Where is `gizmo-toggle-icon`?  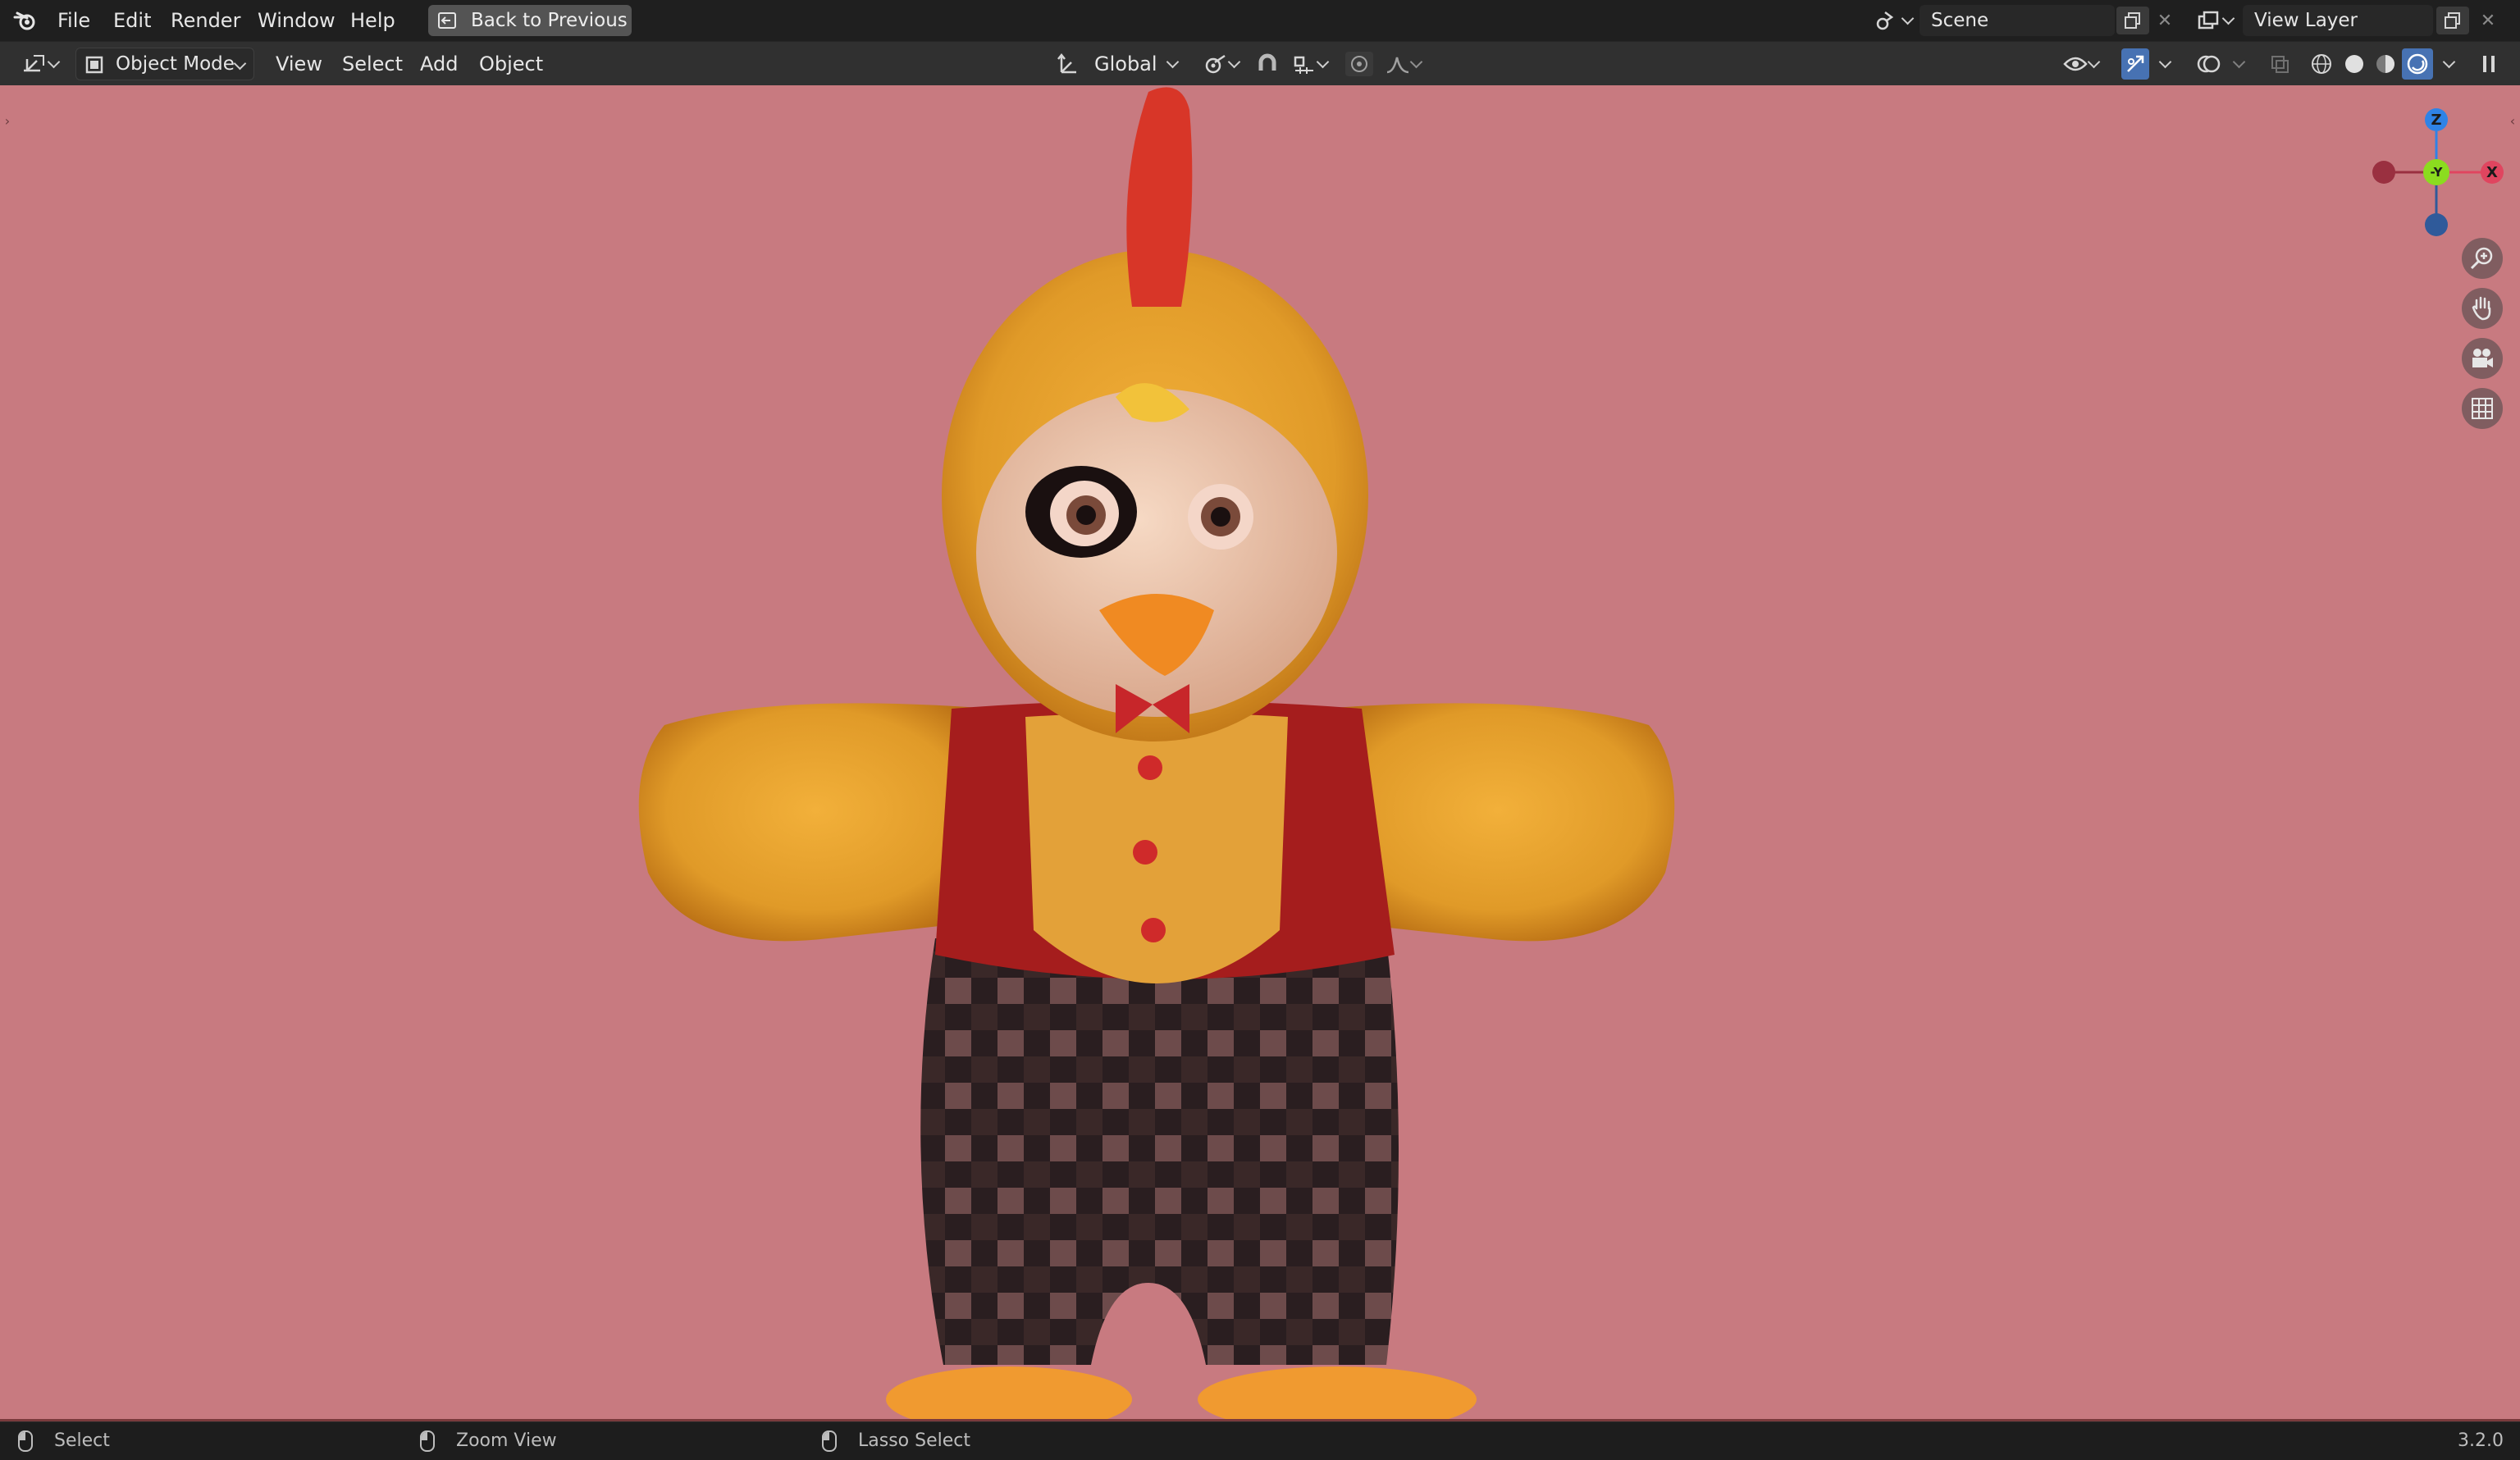
gizmo-toggle-icon is located at coordinates (2135, 64).